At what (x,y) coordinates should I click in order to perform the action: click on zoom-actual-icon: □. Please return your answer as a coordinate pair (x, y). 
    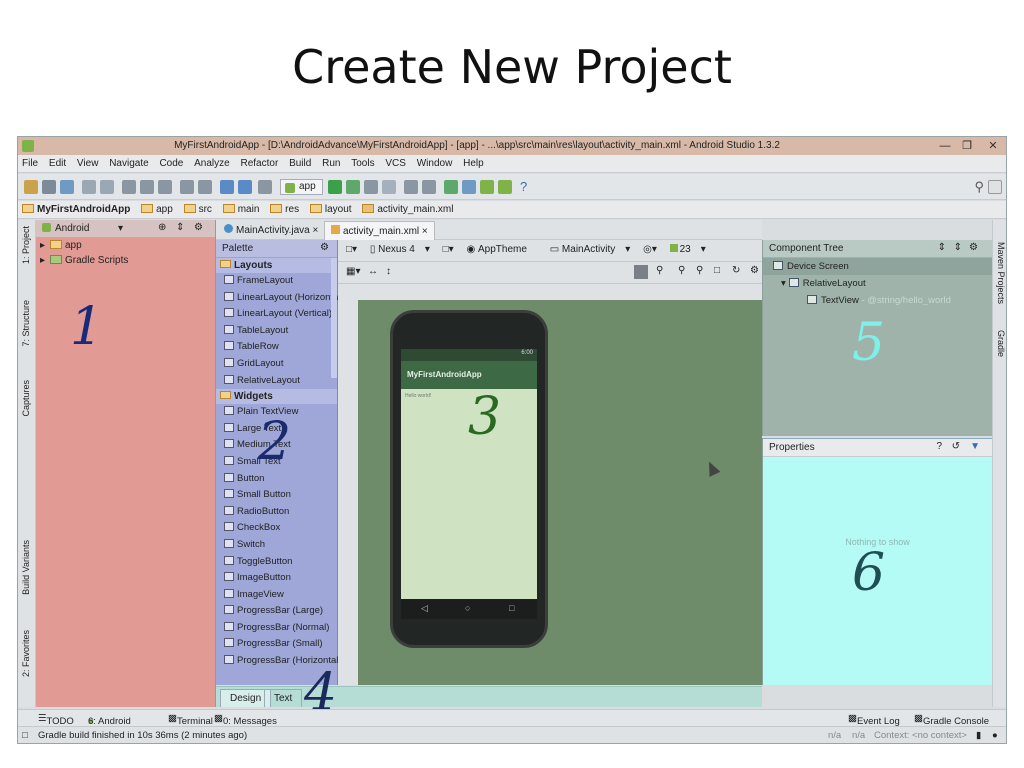
    Looking at the image, I should click on (717, 270).